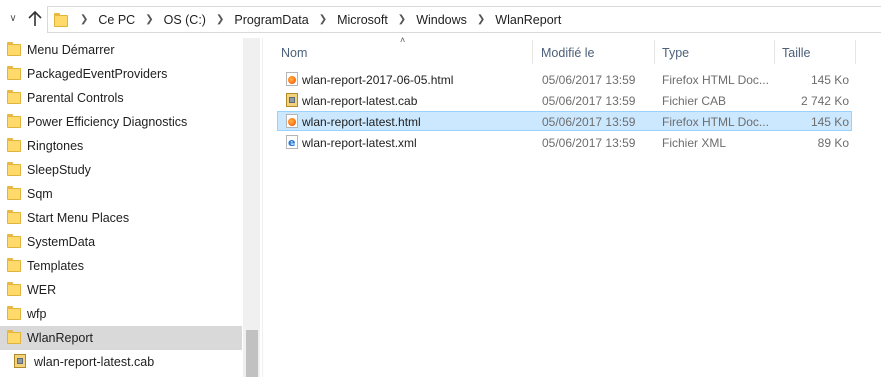  What do you see at coordinates (361, 122) in the screenshot?
I see `file-name: wlan-report-latest.html` at bounding box center [361, 122].